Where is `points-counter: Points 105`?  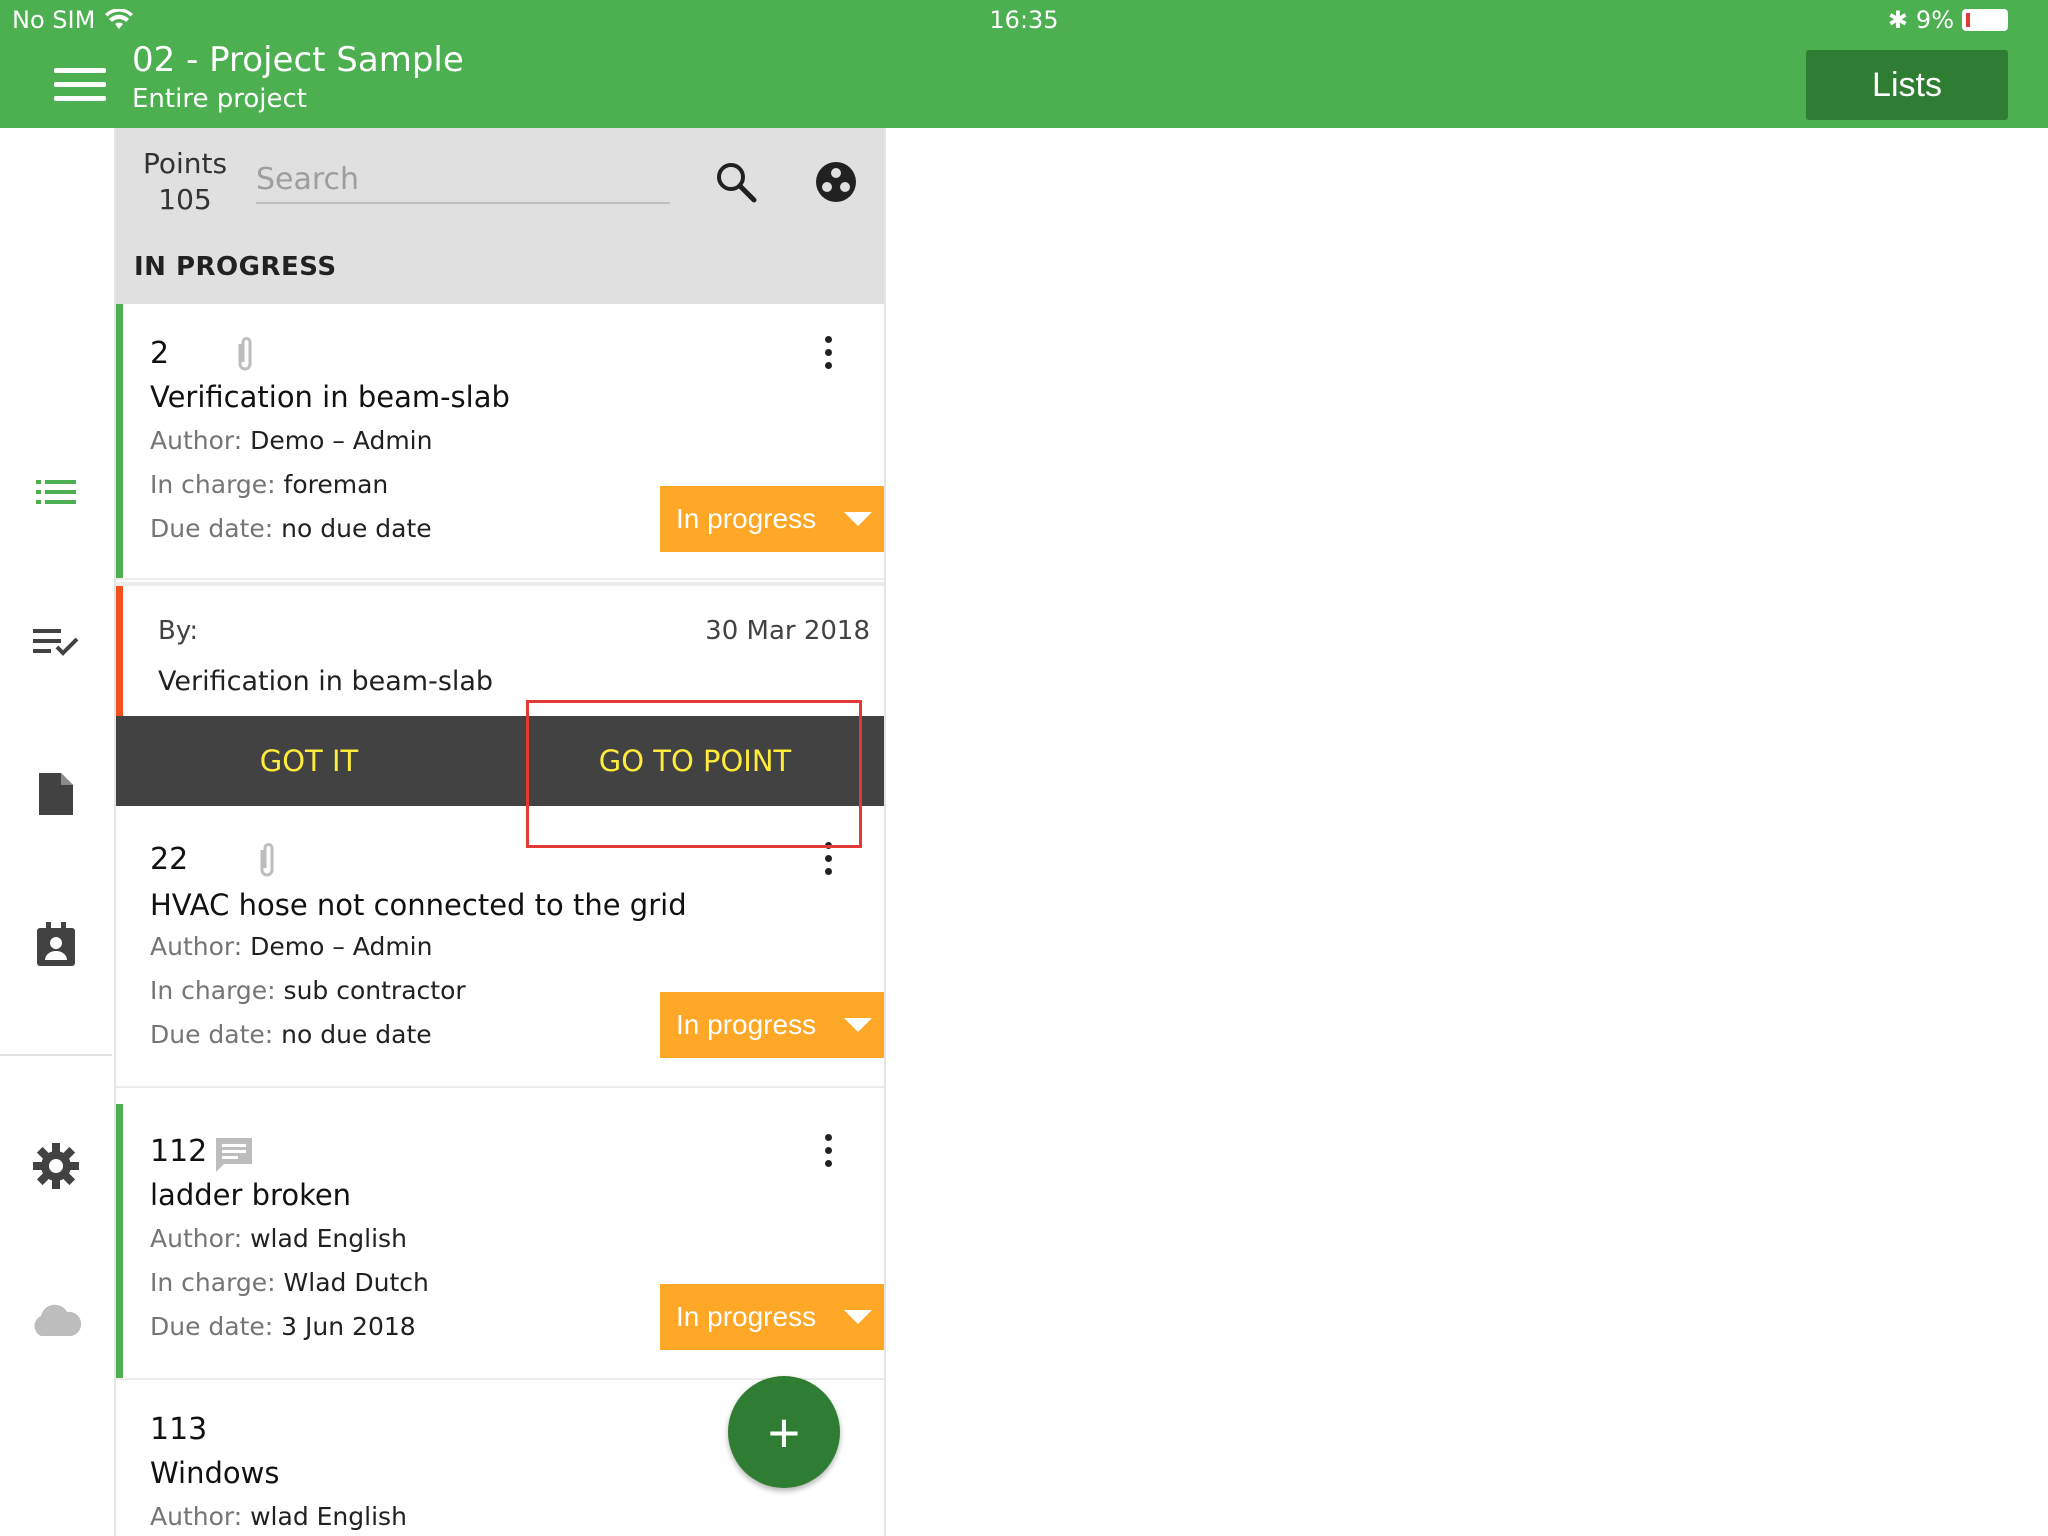
points-counter: Points 105 is located at coordinates (185, 182).